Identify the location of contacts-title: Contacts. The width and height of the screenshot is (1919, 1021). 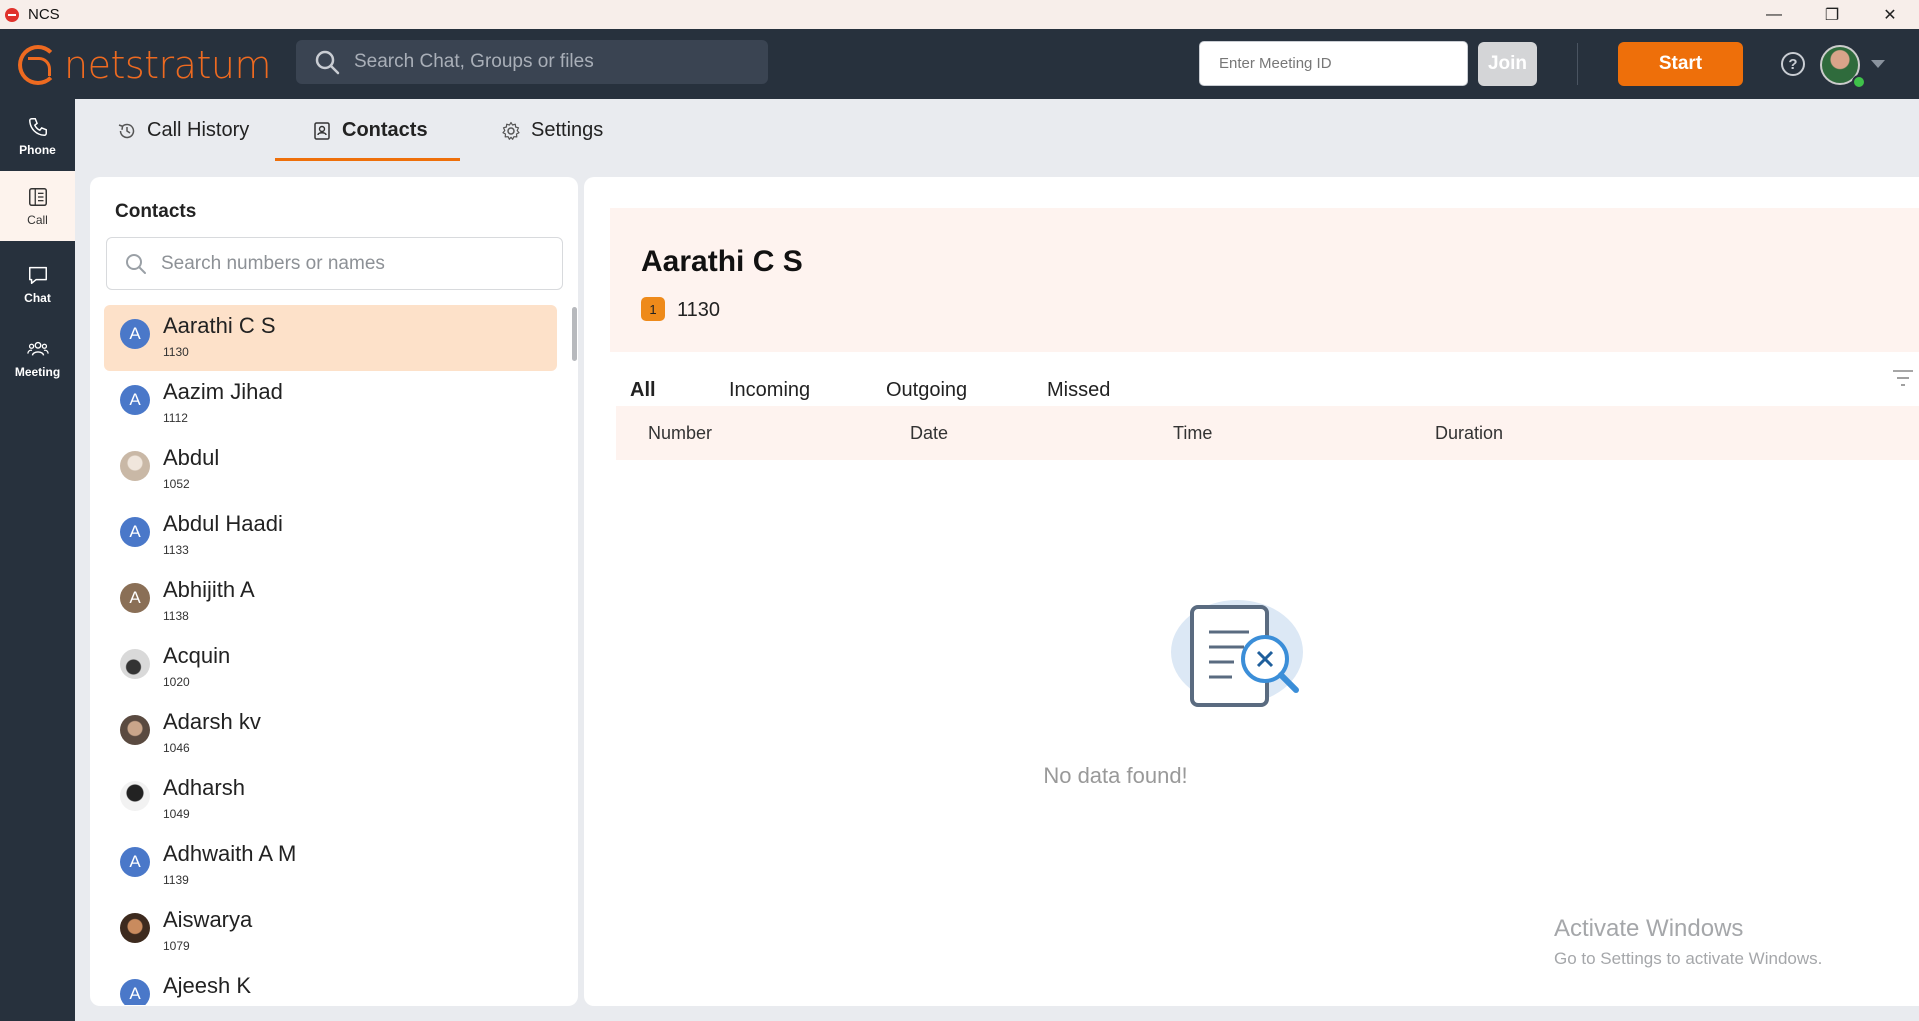
(156, 211).